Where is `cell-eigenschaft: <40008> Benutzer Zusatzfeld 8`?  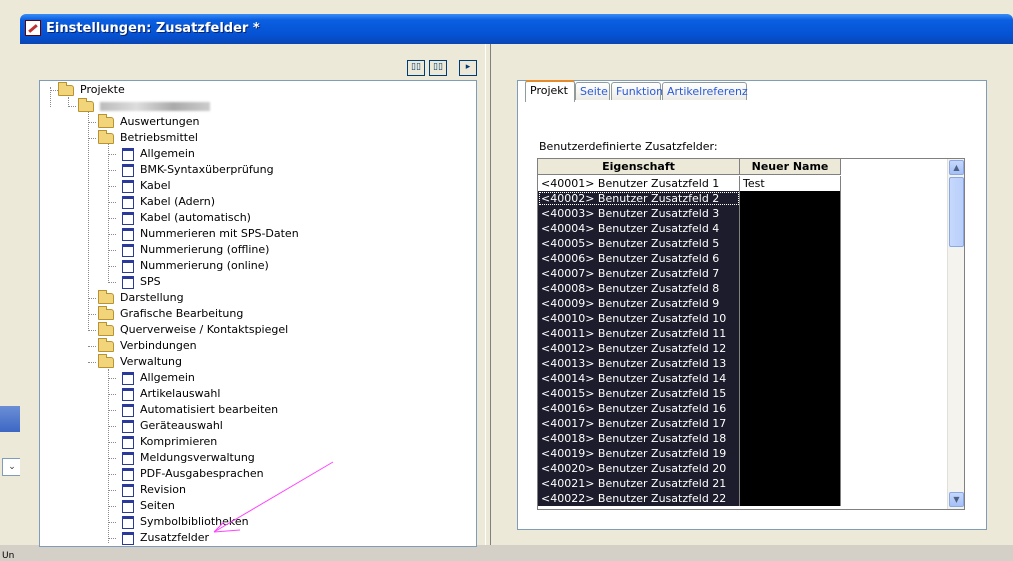
cell-eigenschaft: <40008> Benutzer Zusatzfeld 8 is located at coordinates (639, 288).